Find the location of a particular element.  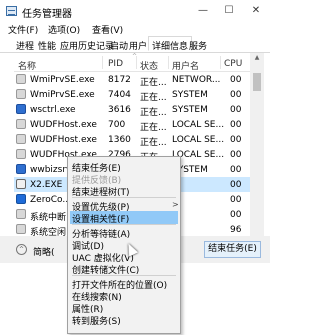

table-row: WUDFHost.exe 1360 正在... LOCAL SE... 00 is located at coordinates (132, 140).